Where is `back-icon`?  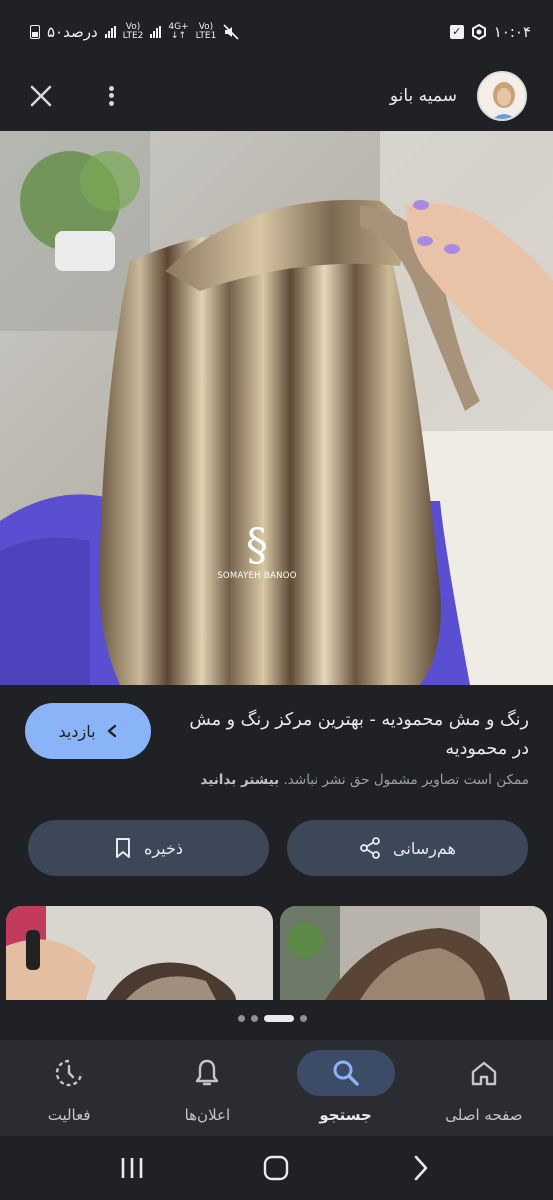 back-icon is located at coordinates (421, 1168).